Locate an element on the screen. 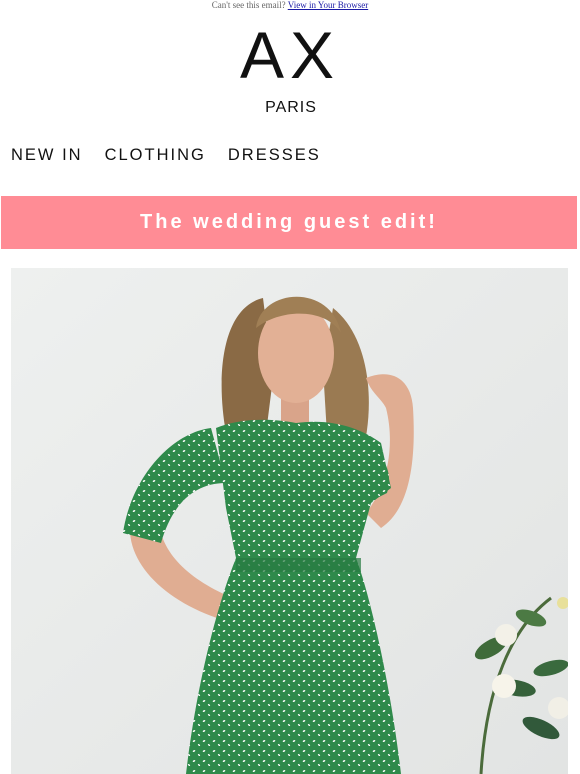 The width and height of the screenshot is (580, 774). promo-banner-text: The wedding guest edit! is located at coordinates (289, 222).